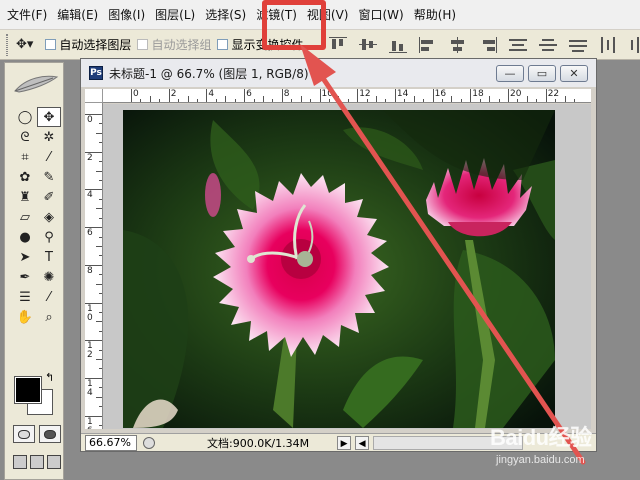 This screenshot has height=480, width=640. Describe the element at coordinates (77, 15) in the screenshot. I see `menu-edit: 编辑(E)` at that location.